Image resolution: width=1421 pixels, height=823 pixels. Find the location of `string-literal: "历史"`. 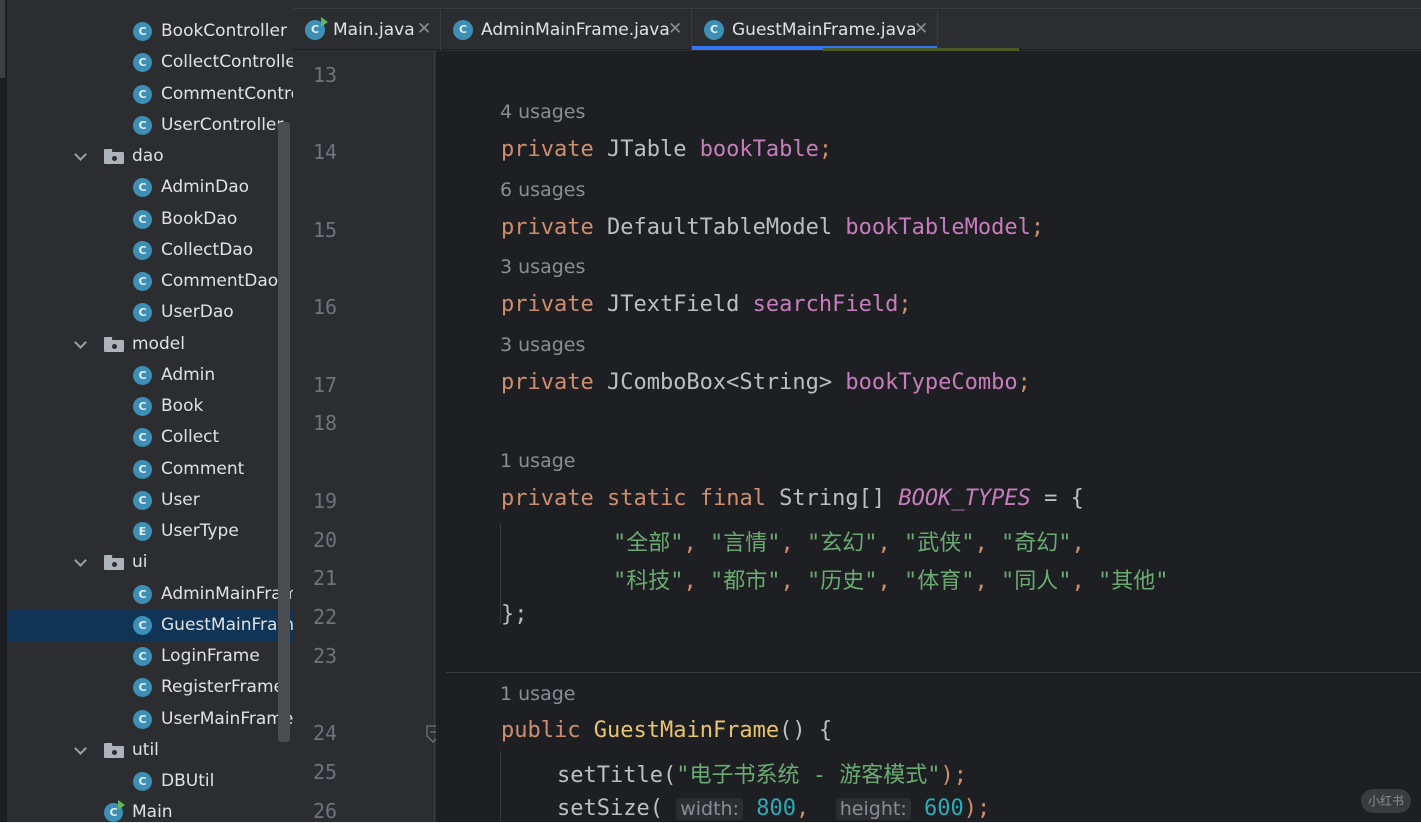

string-literal: "历史" is located at coordinates (842, 581).